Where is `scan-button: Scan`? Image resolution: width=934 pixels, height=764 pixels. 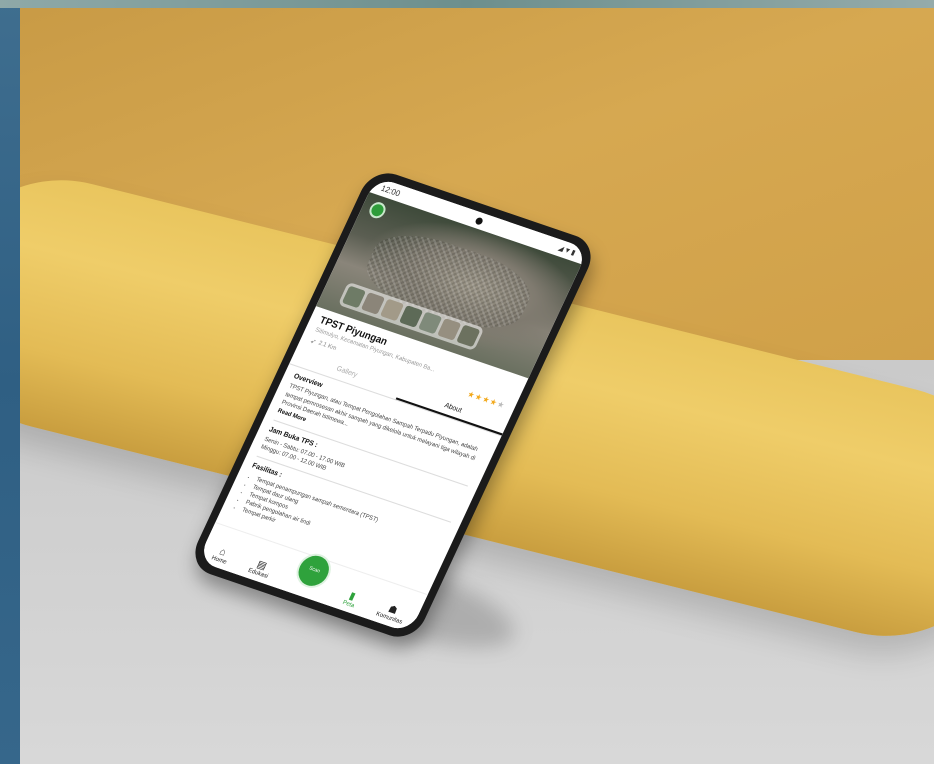
scan-button: Scan is located at coordinates (314, 571).